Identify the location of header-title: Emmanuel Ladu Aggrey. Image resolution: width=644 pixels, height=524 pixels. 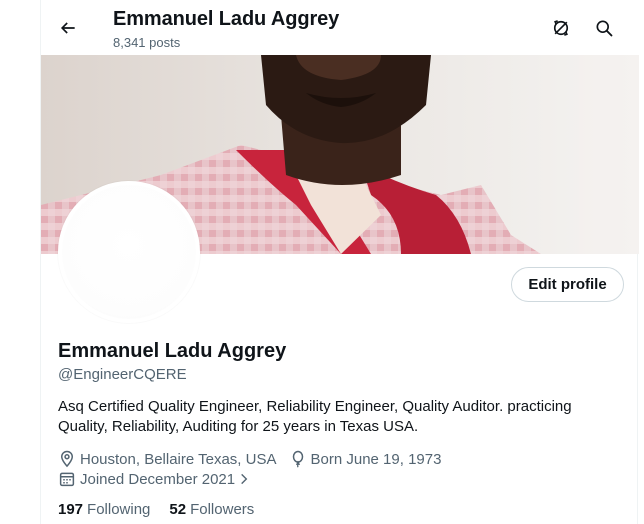
(226, 19).